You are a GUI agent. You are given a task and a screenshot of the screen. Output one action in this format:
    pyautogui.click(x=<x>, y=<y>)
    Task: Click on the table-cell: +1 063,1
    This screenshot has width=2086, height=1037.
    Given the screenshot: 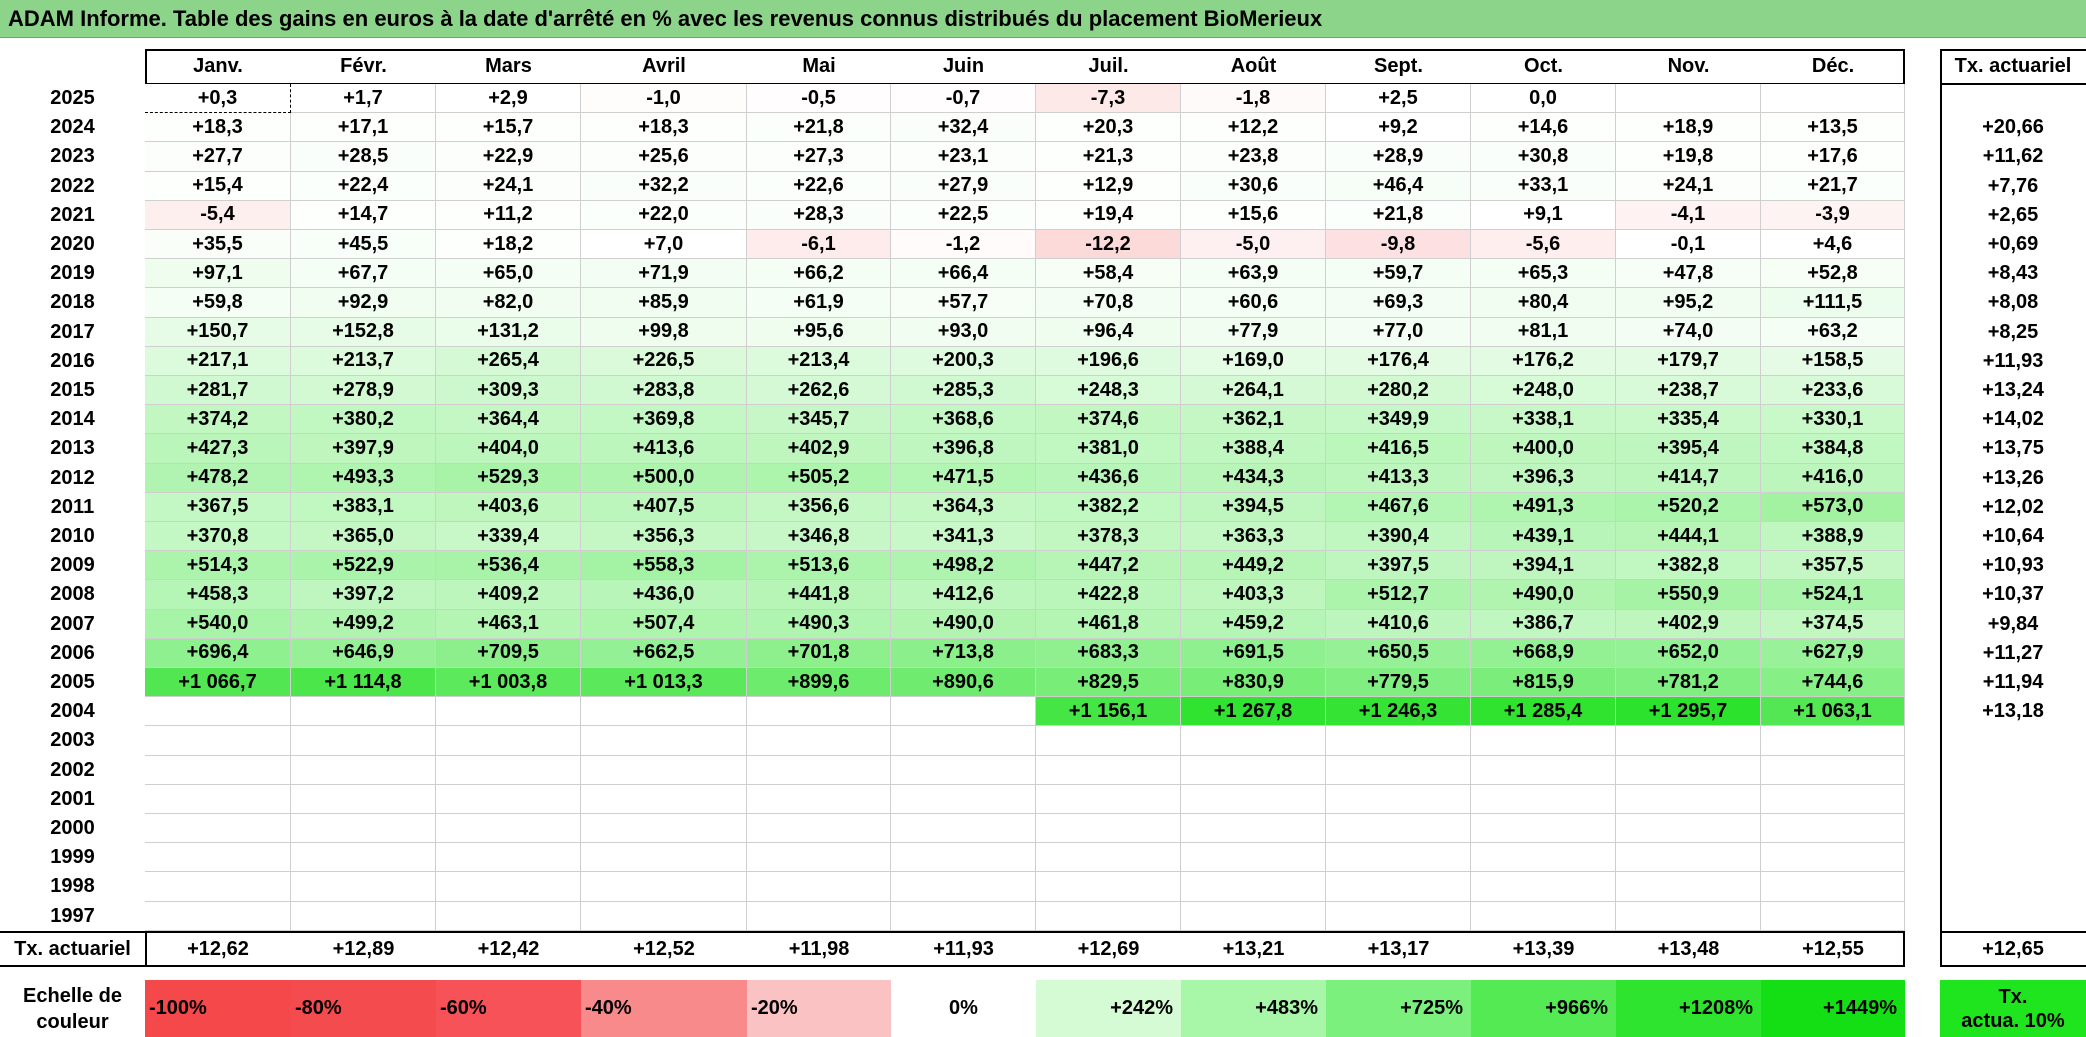 What is the action you would take?
    pyautogui.click(x=1833, y=712)
    